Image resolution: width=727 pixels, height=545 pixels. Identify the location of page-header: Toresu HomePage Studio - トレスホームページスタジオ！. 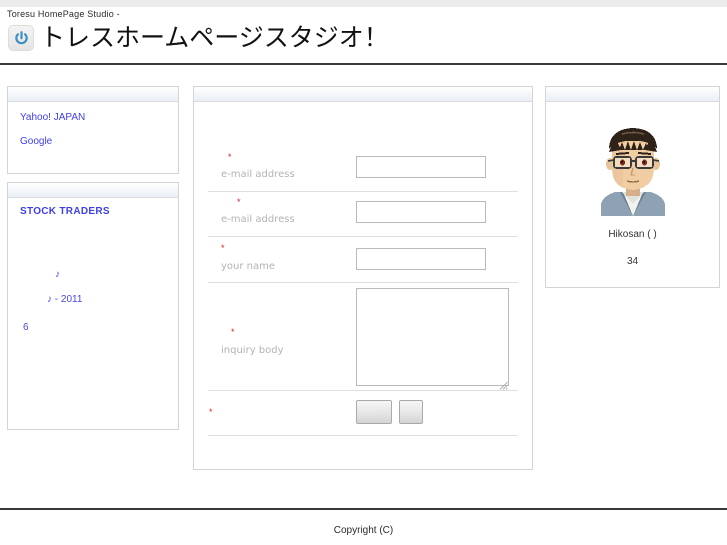
(363, 36).